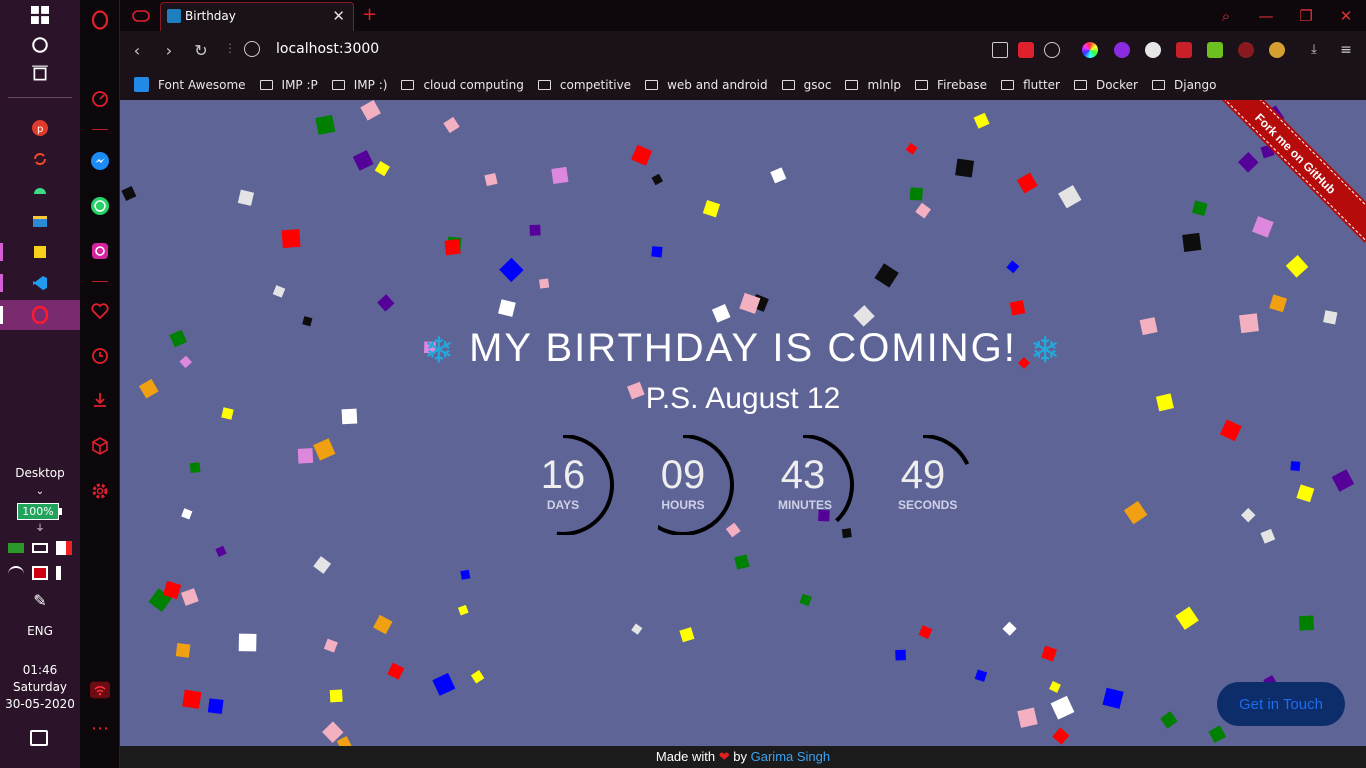  I want to click on bookmark-item: IMP :P, so click(288, 85).